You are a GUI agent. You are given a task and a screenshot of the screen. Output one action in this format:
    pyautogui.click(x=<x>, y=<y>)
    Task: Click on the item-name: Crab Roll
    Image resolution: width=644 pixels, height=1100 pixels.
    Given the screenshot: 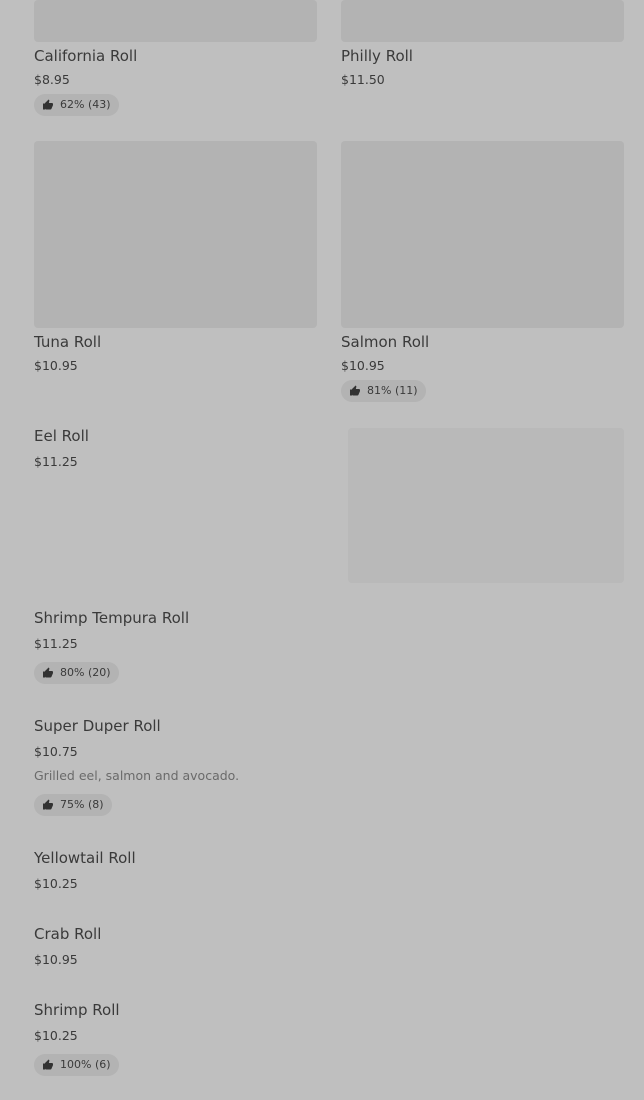 What is the action you would take?
    pyautogui.click(x=68, y=934)
    